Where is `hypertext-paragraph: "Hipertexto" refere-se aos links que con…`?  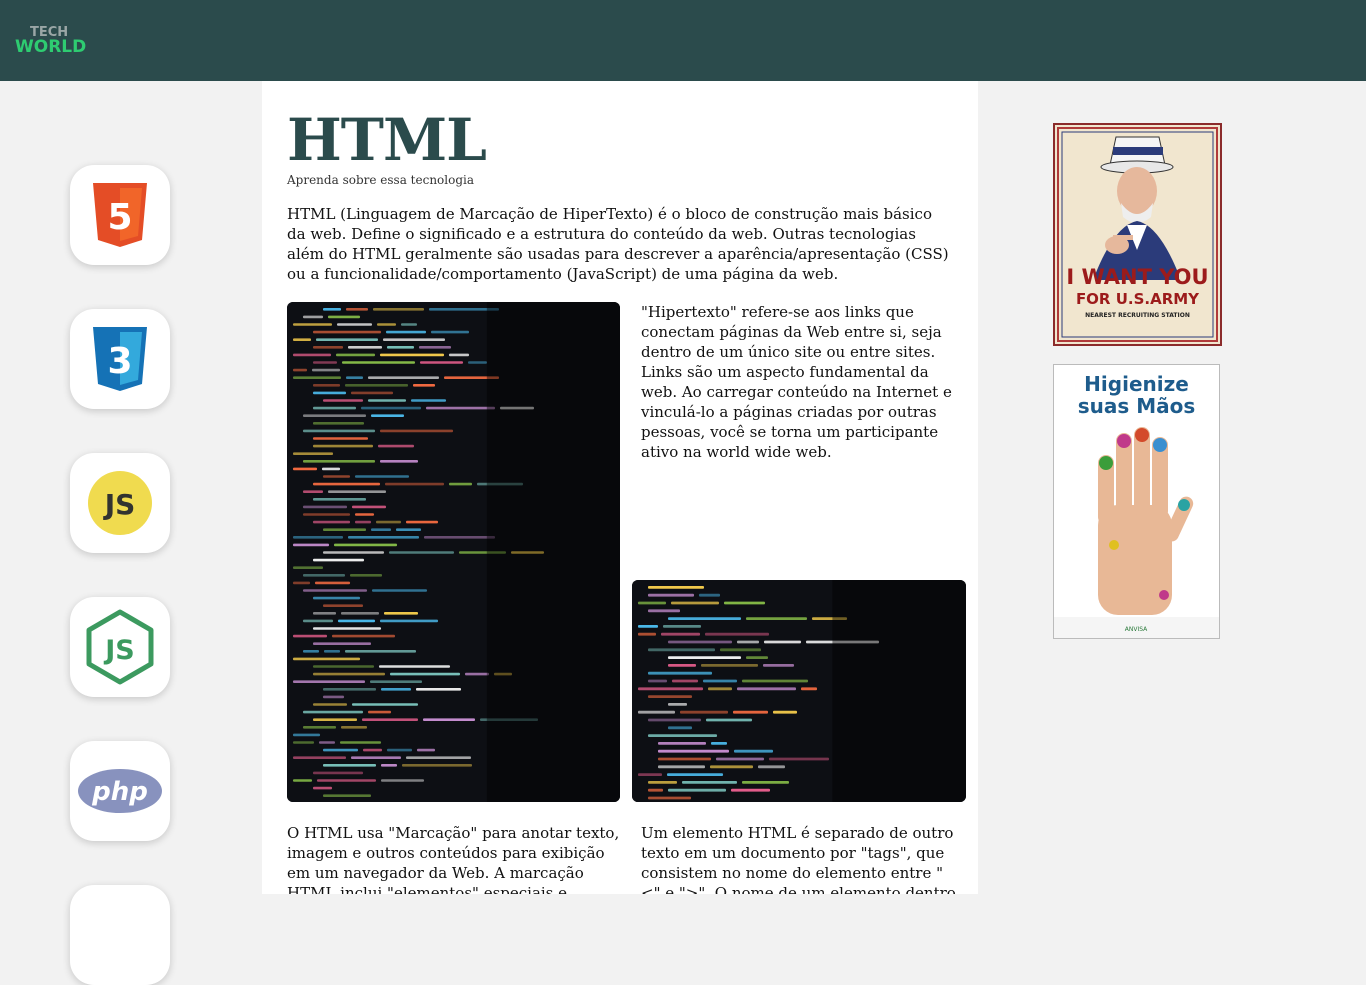 hypertext-paragraph: "Hipertexto" refere-se aos links que con… is located at coordinates (796, 382).